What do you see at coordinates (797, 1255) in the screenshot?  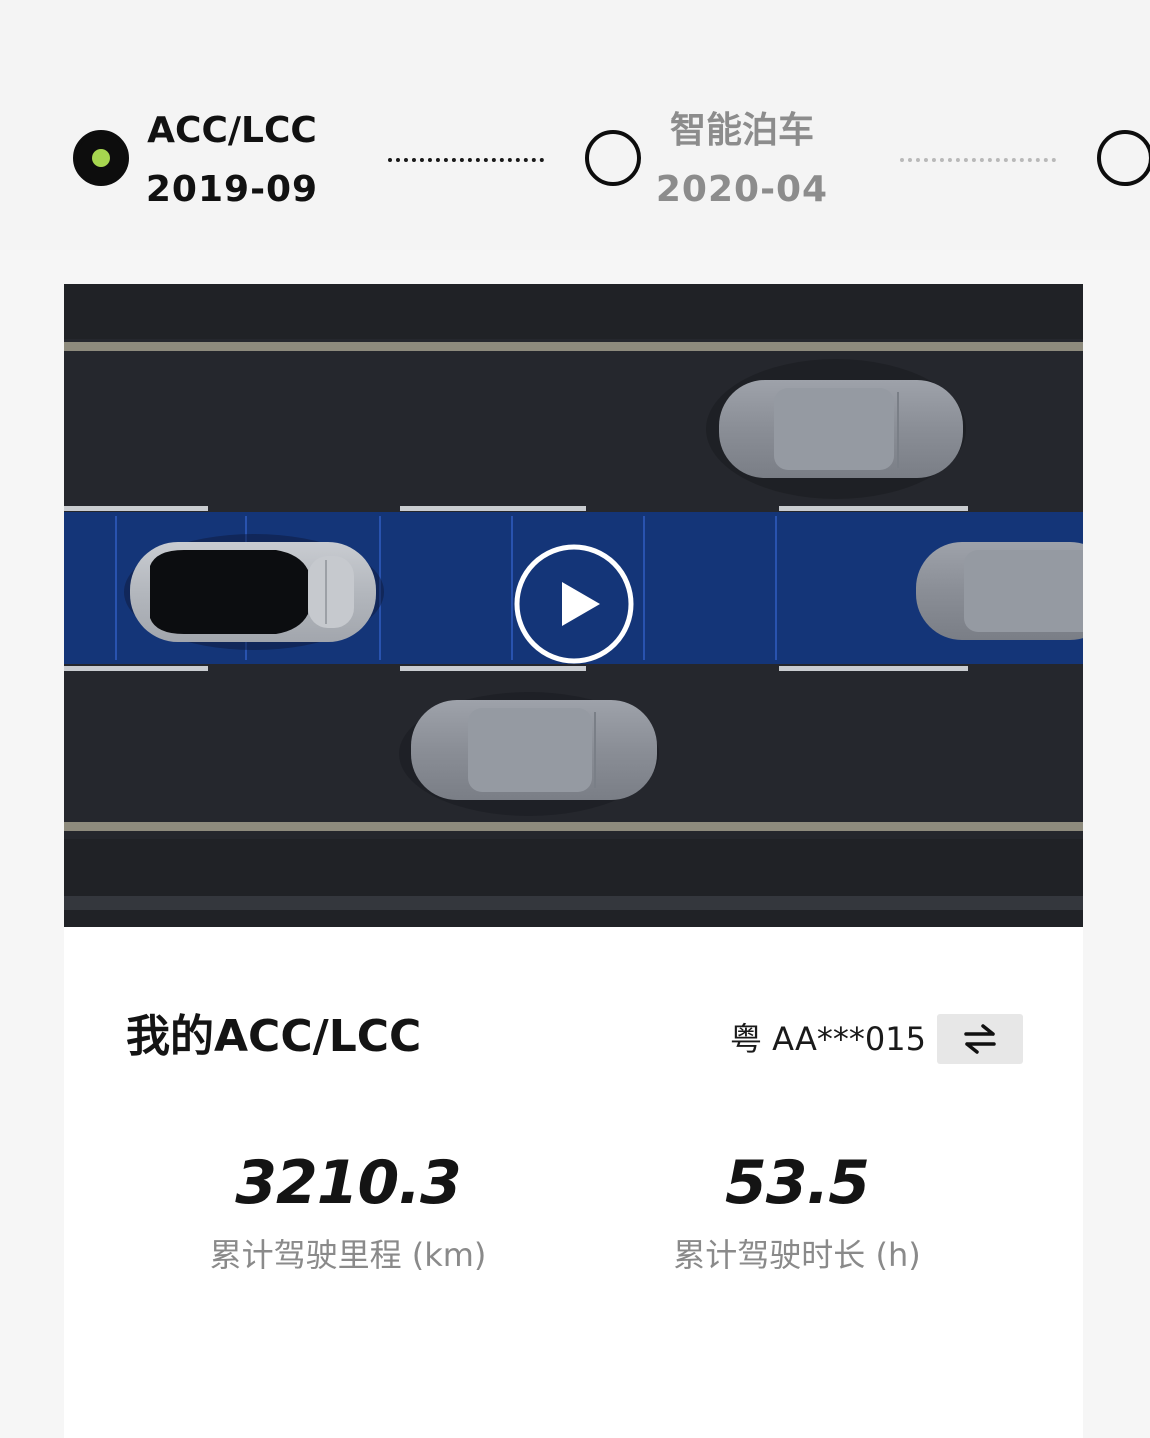 I see `stat-label: 累计驾驶时长 (h)` at bounding box center [797, 1255].